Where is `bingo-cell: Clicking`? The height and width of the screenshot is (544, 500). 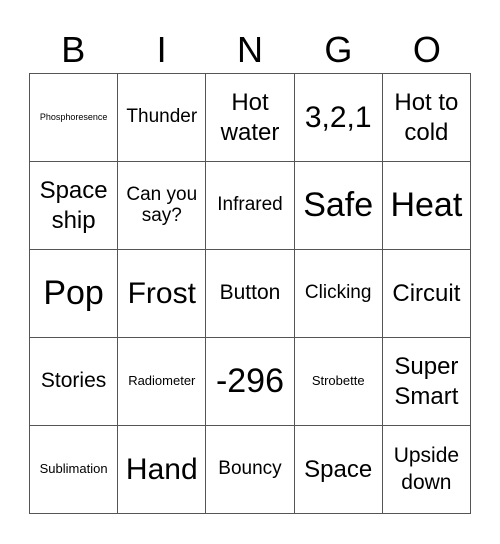 bingo-cell: Clicking is located at coordinates (338, 294).